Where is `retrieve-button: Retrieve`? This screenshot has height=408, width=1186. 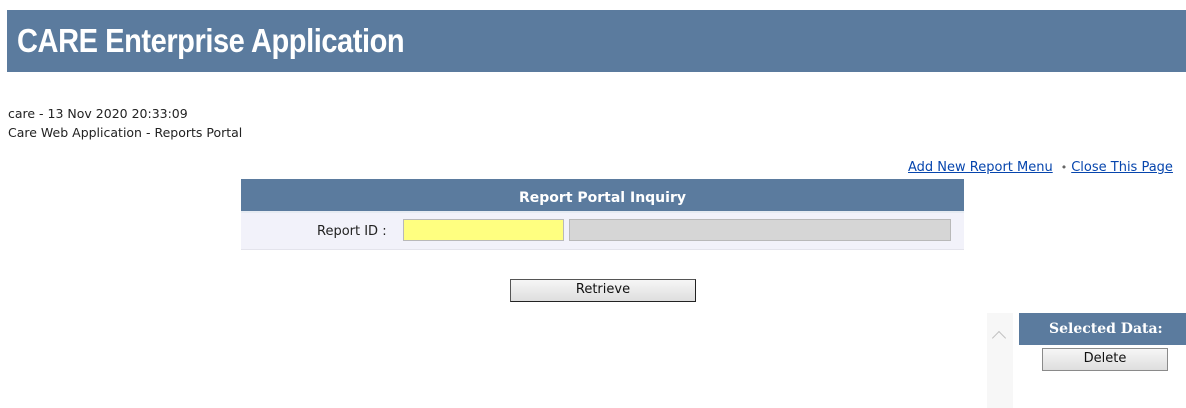
retrieve-button: Retrieve is located at coordinates (603, 290).